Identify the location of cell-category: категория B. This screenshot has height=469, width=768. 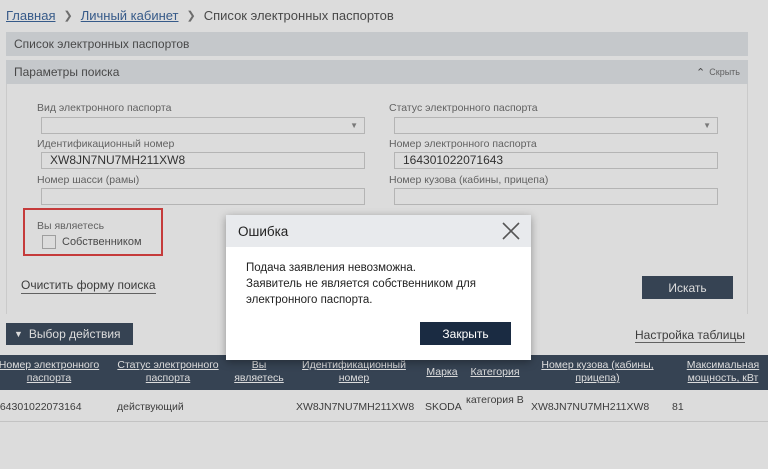
(495, 400).